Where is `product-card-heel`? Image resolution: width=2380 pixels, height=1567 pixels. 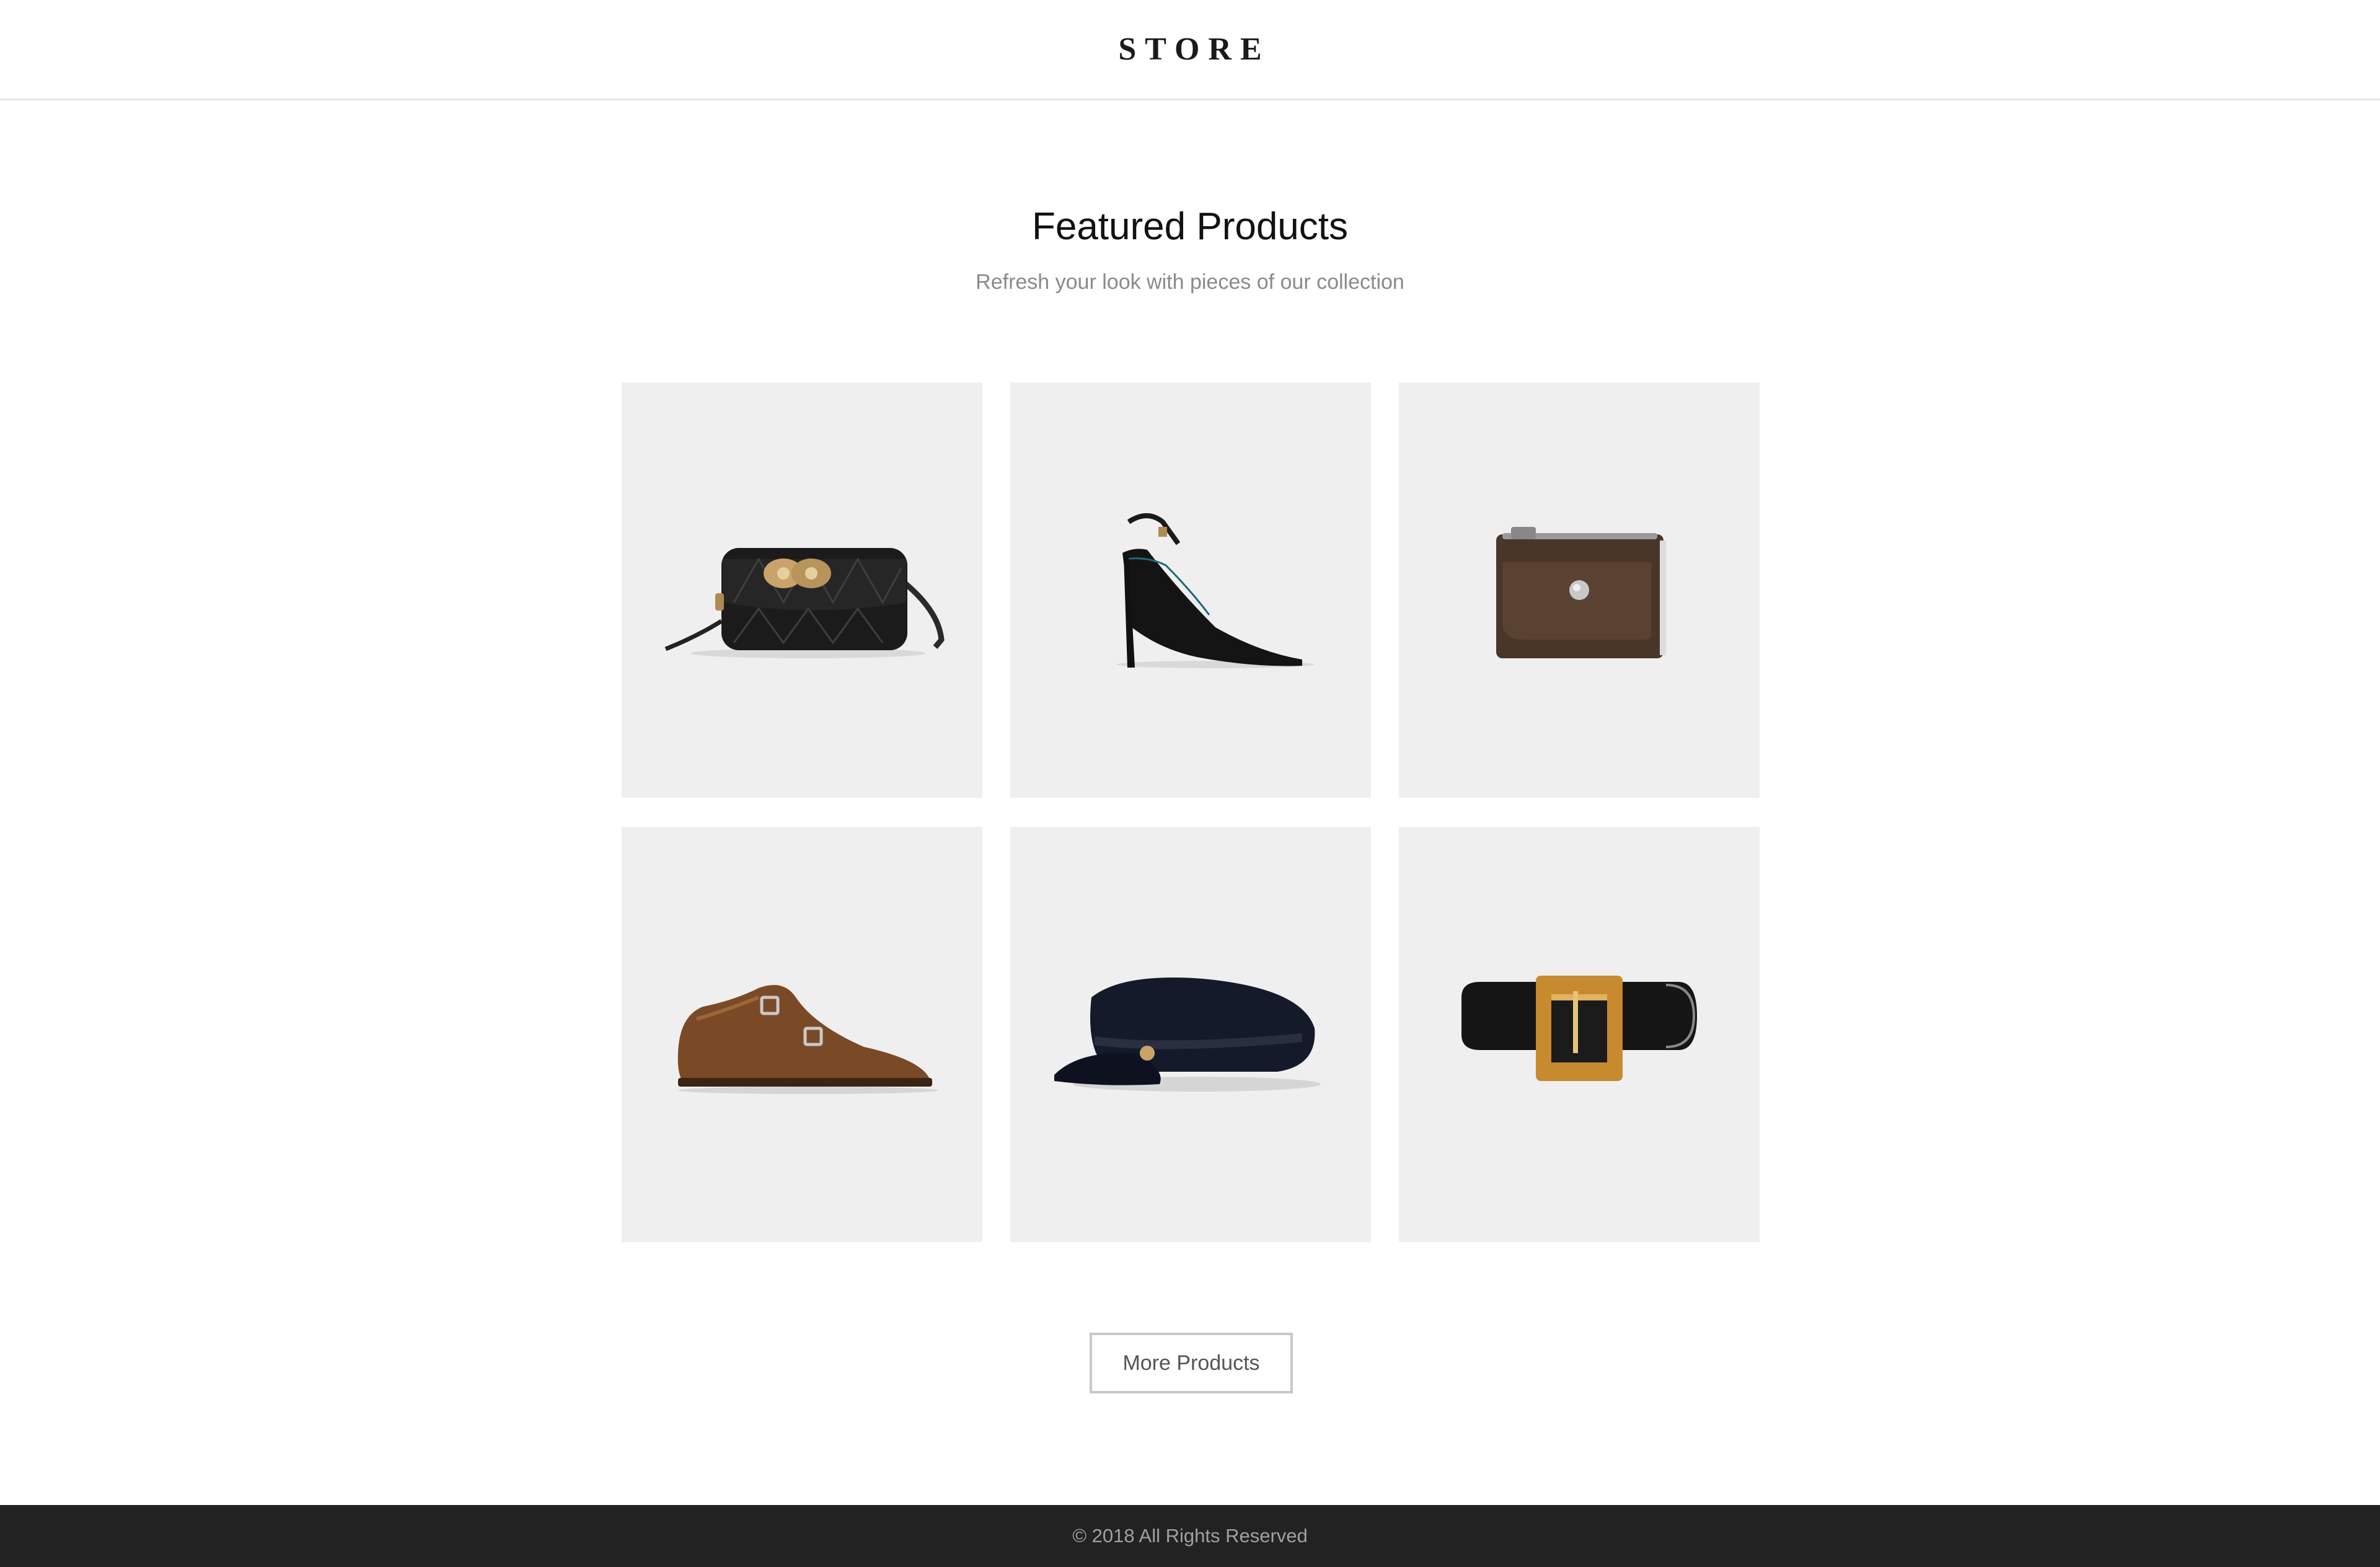 product-card-heel is located at coordinates (1190, 590).